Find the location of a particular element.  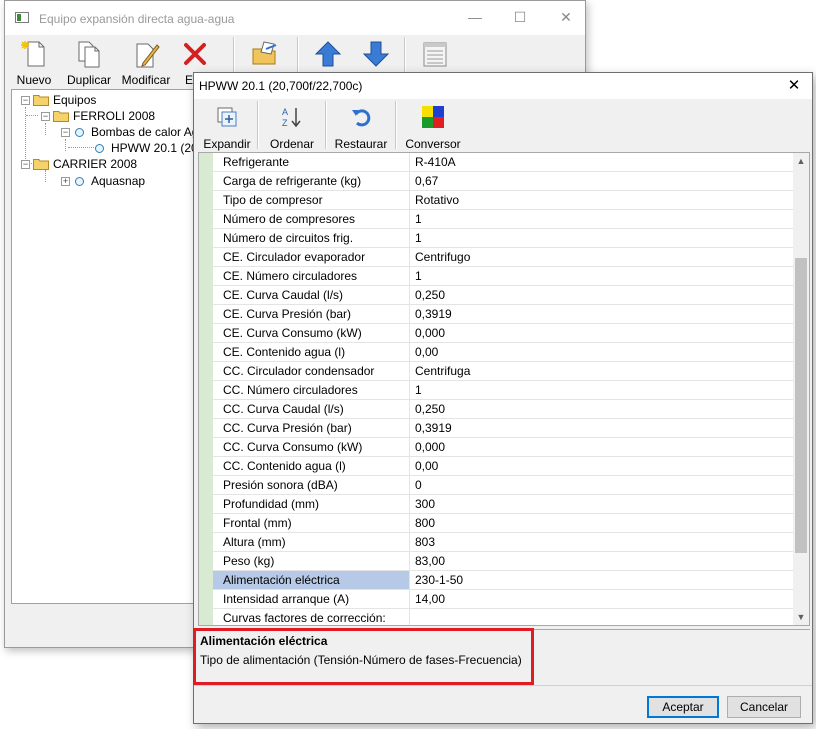

property-value: 14,00 is located at coordinates (604, 599).